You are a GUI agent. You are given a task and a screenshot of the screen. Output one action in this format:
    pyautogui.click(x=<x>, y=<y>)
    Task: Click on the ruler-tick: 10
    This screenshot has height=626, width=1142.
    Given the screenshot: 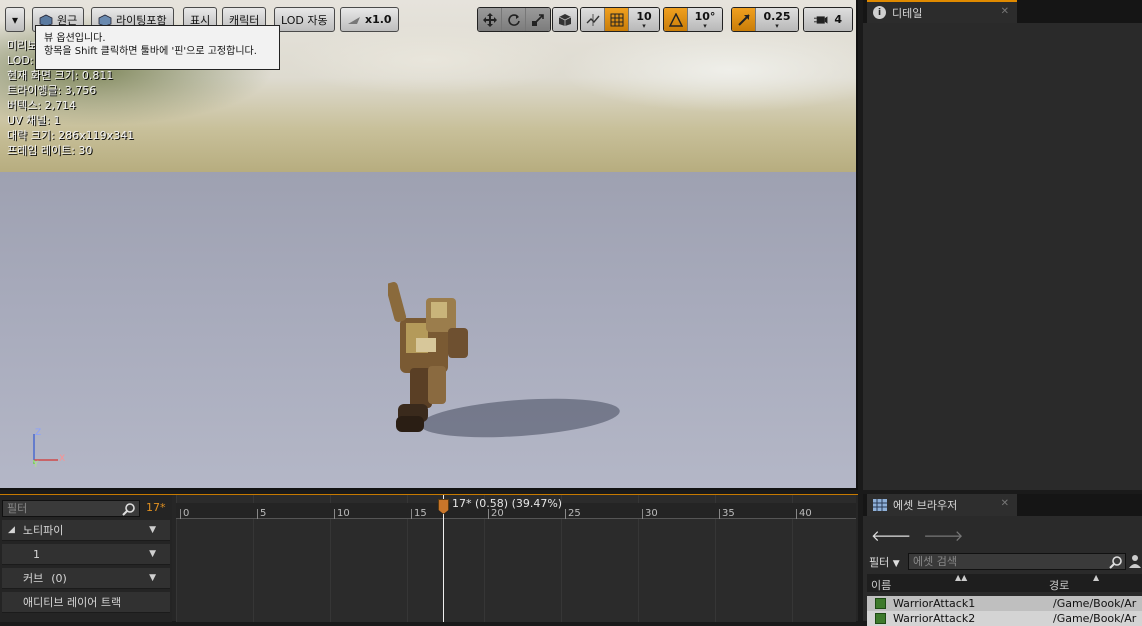 What is the action you would take?
    pyautogui.click(x=342, y=514)
    